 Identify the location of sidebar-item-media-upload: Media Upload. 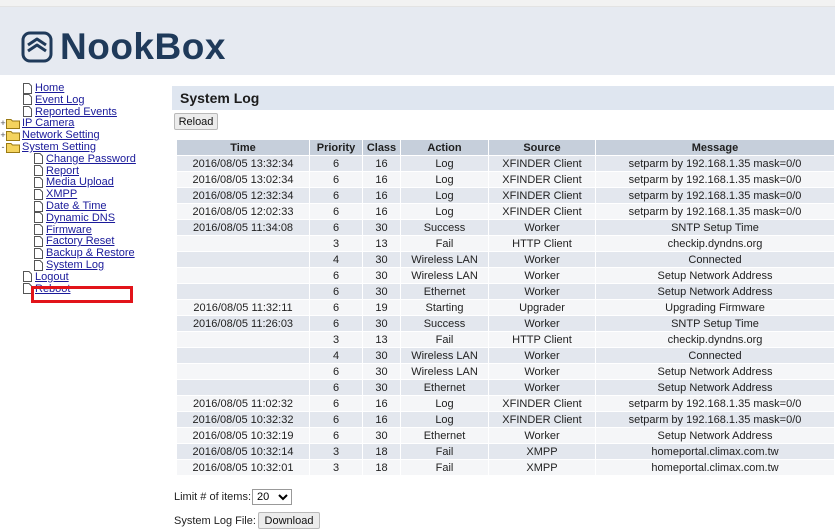
(74, 182).